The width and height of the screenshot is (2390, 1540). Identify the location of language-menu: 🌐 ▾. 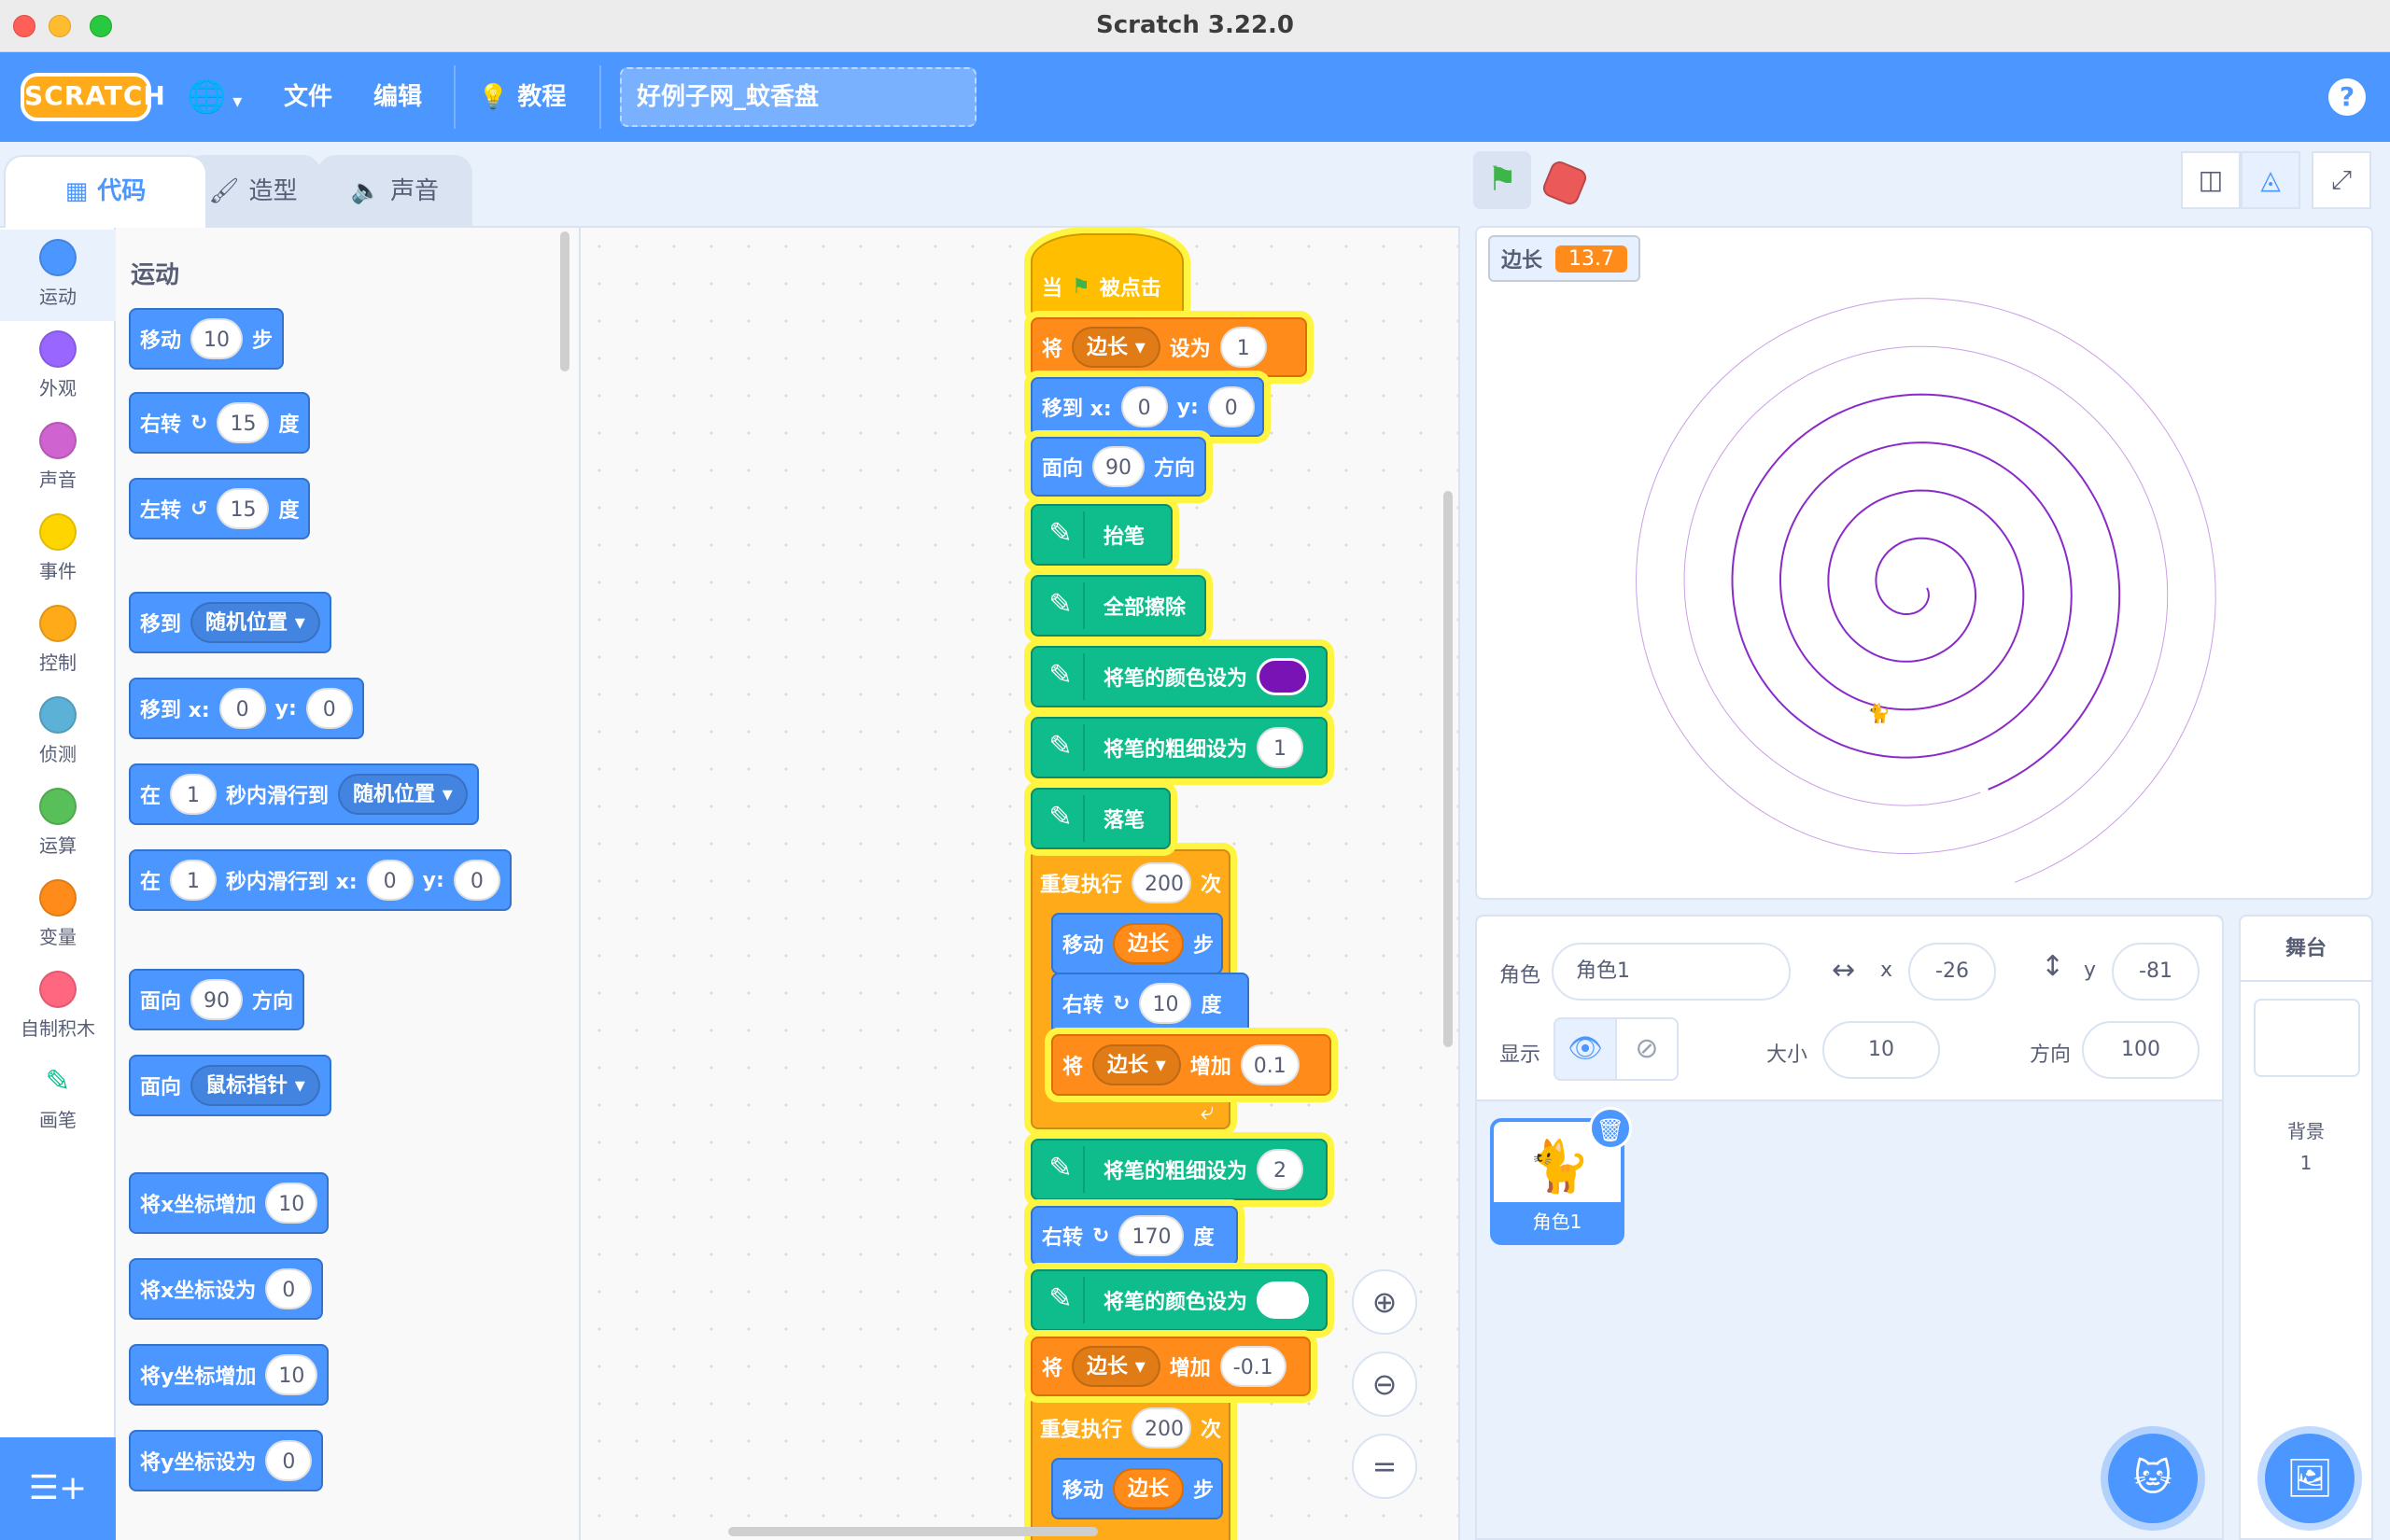
(214, 97).